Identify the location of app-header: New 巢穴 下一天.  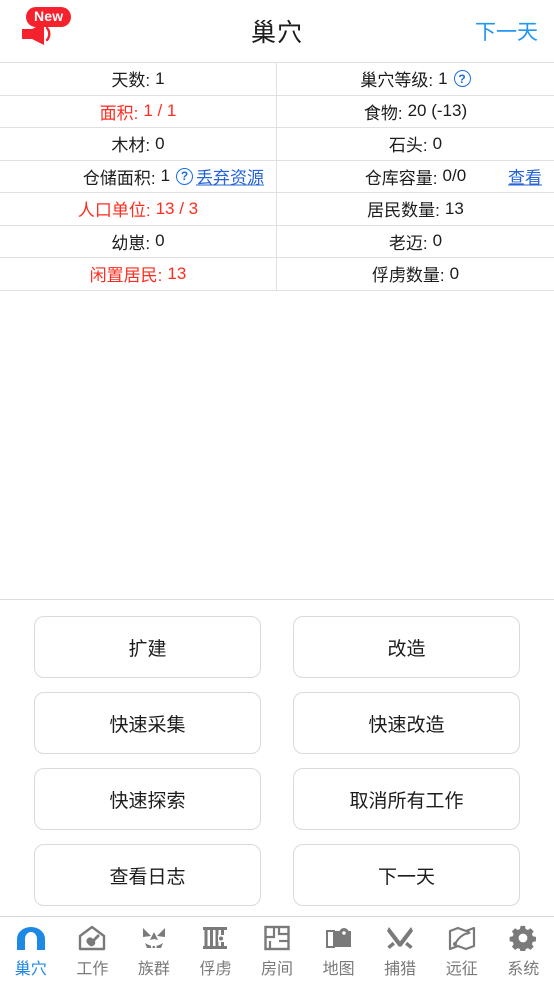
(277, 31).